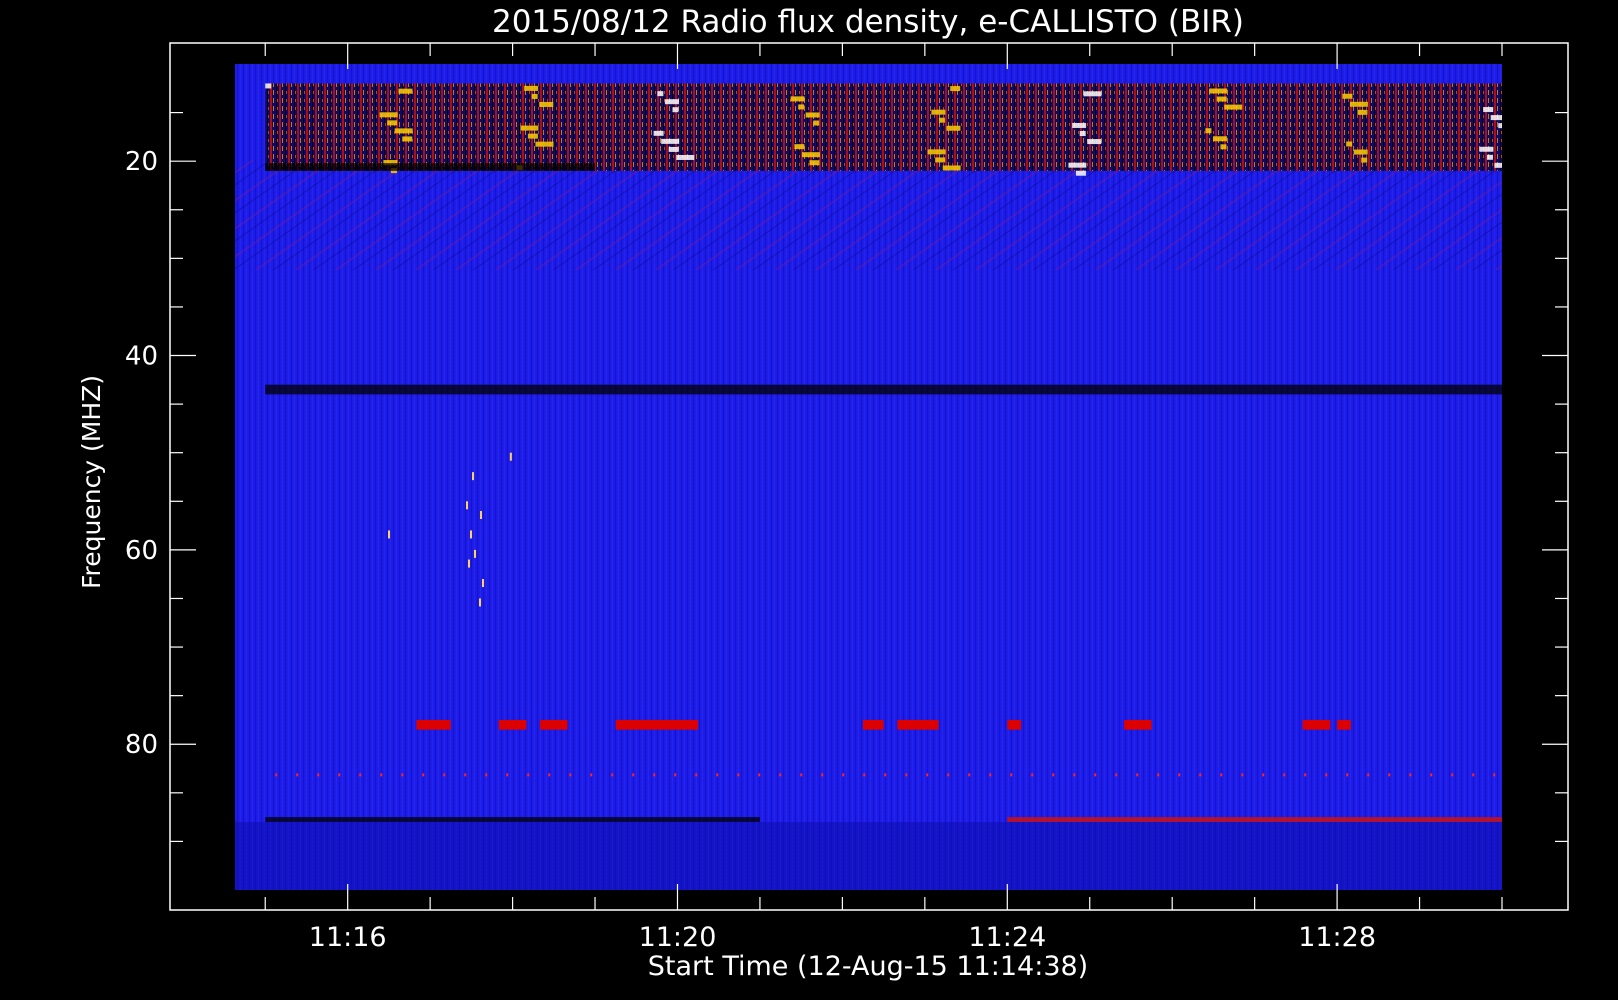 The width and height of the screenshot is (1618, 1000). I want to click on y-tick-label: 40, so click(141, 357).